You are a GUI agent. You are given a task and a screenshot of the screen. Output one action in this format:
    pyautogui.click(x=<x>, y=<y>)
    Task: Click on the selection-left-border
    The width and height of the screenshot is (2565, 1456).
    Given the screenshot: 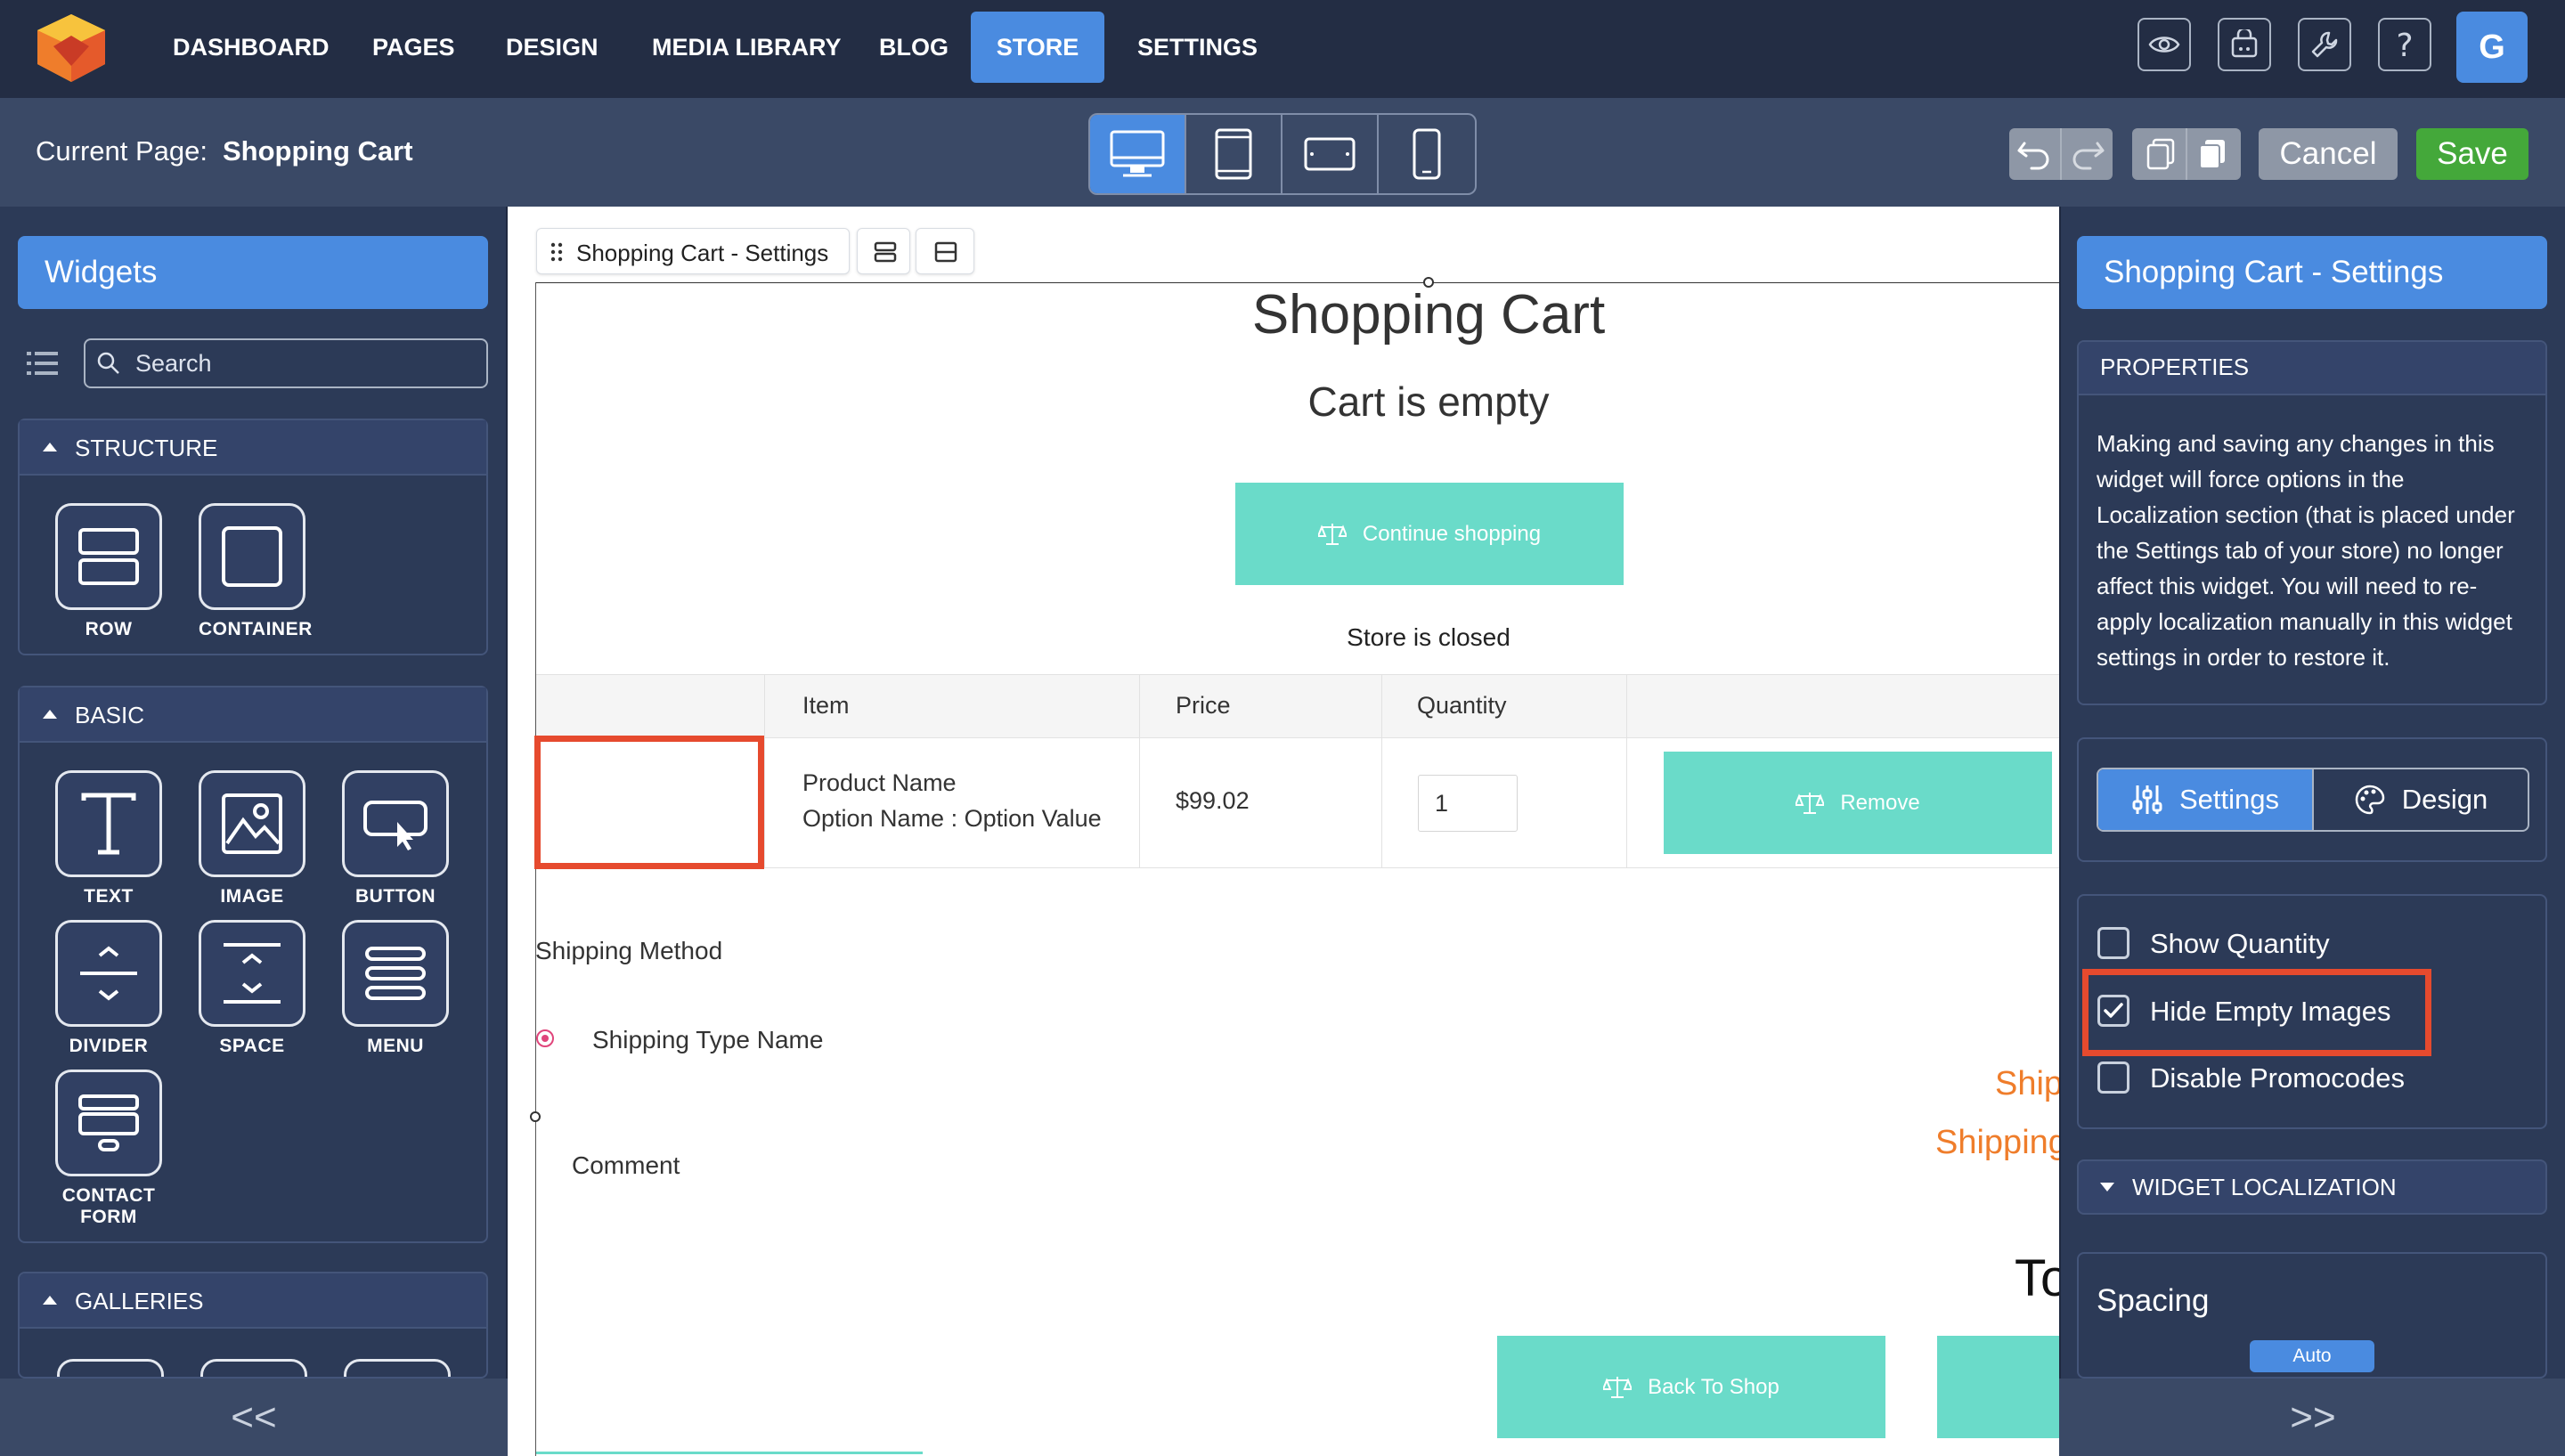 What is the action you would take?
    pyautogui.click(x=535, y=869)
    